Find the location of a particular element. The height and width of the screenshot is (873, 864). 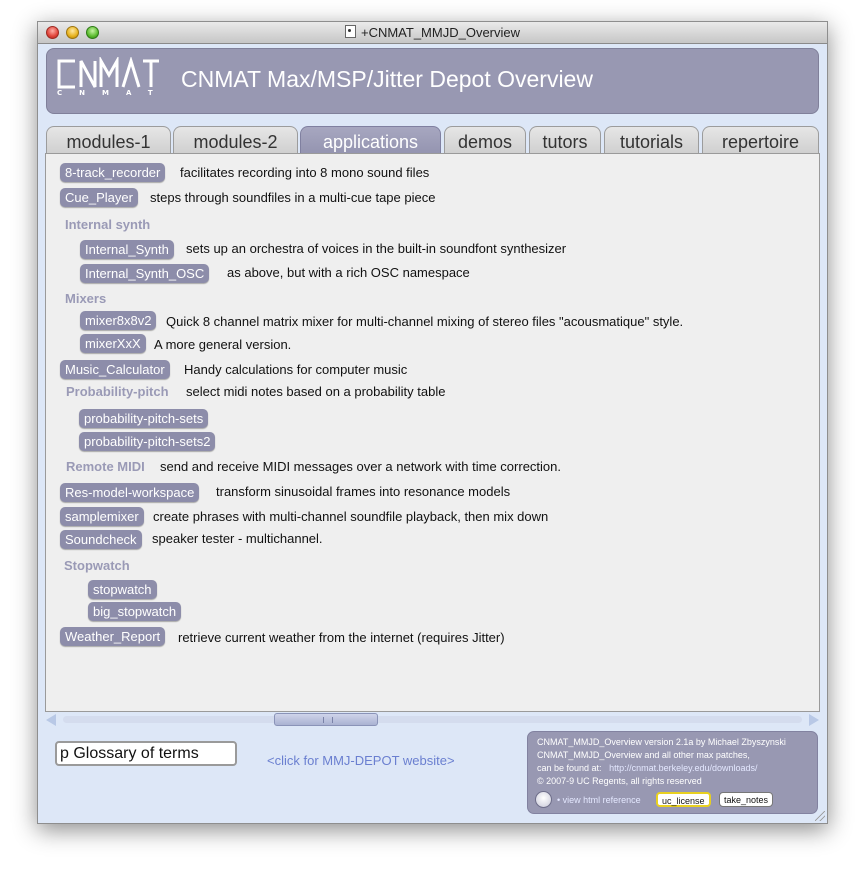

probability-pitch-sets-button: probability-pitch-sets is located at coordinates (144, 418).